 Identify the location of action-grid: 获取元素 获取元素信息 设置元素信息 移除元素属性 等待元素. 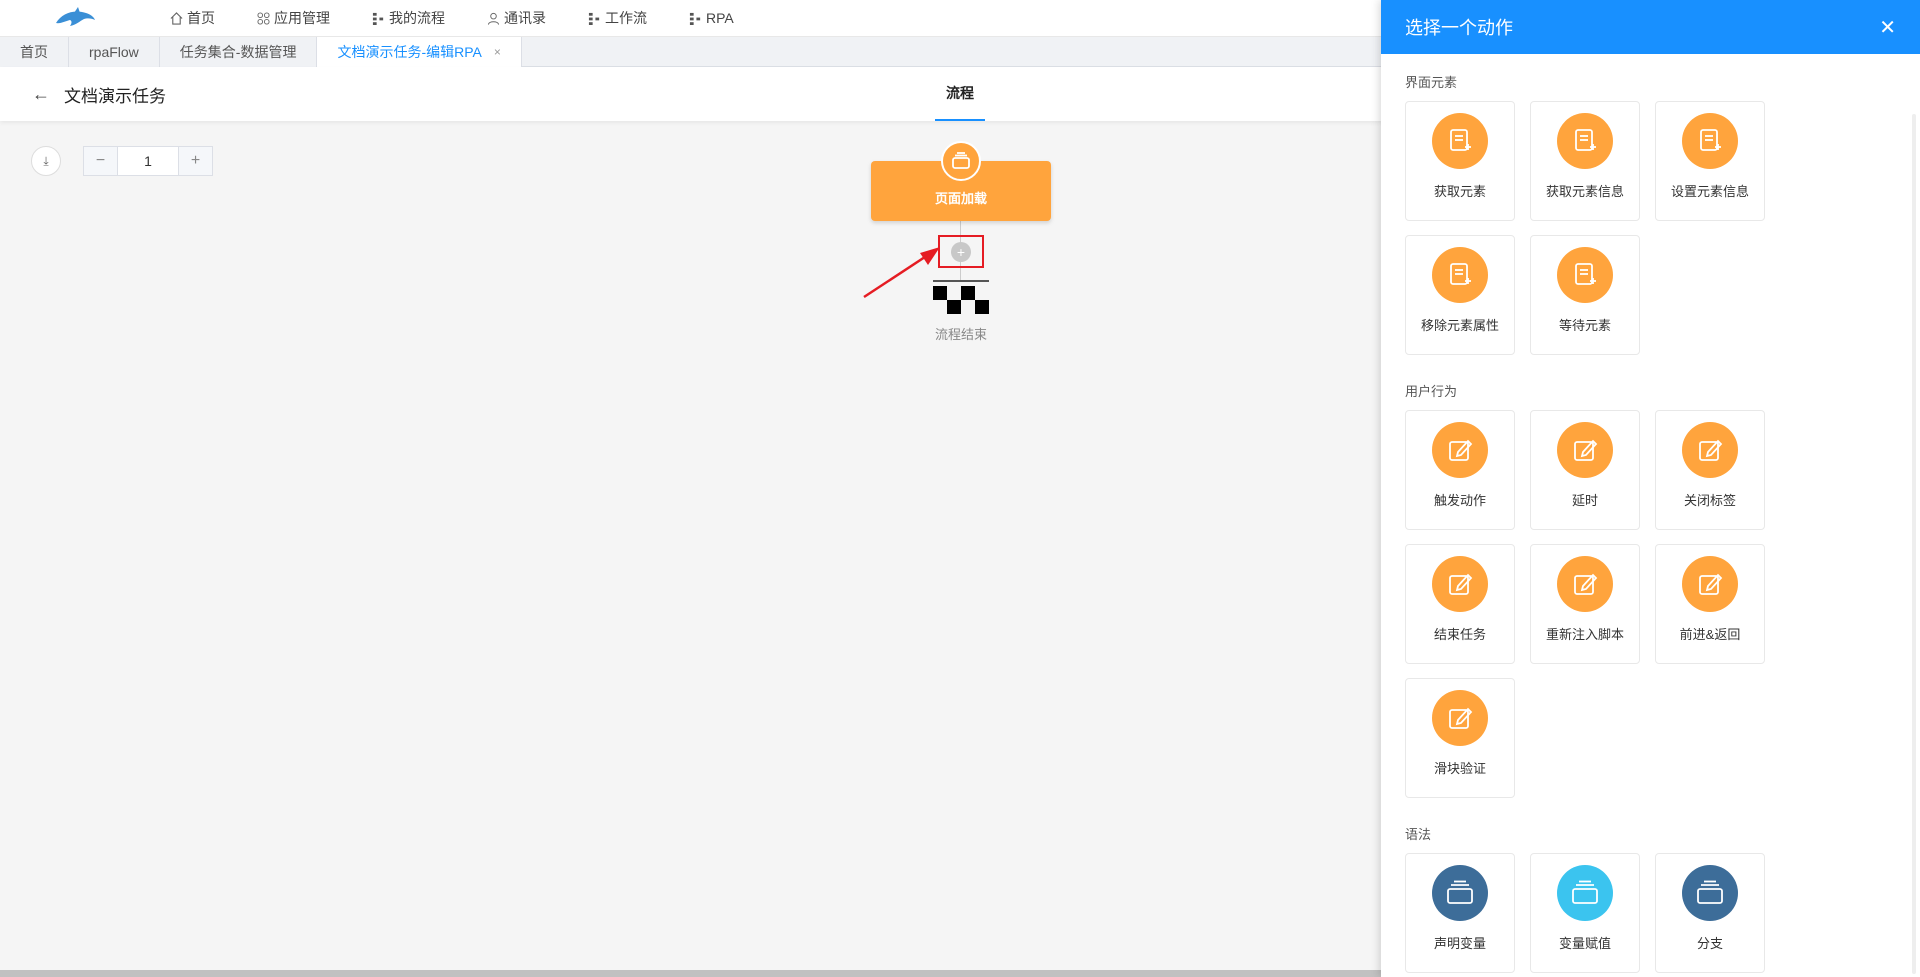
(1662, 228).